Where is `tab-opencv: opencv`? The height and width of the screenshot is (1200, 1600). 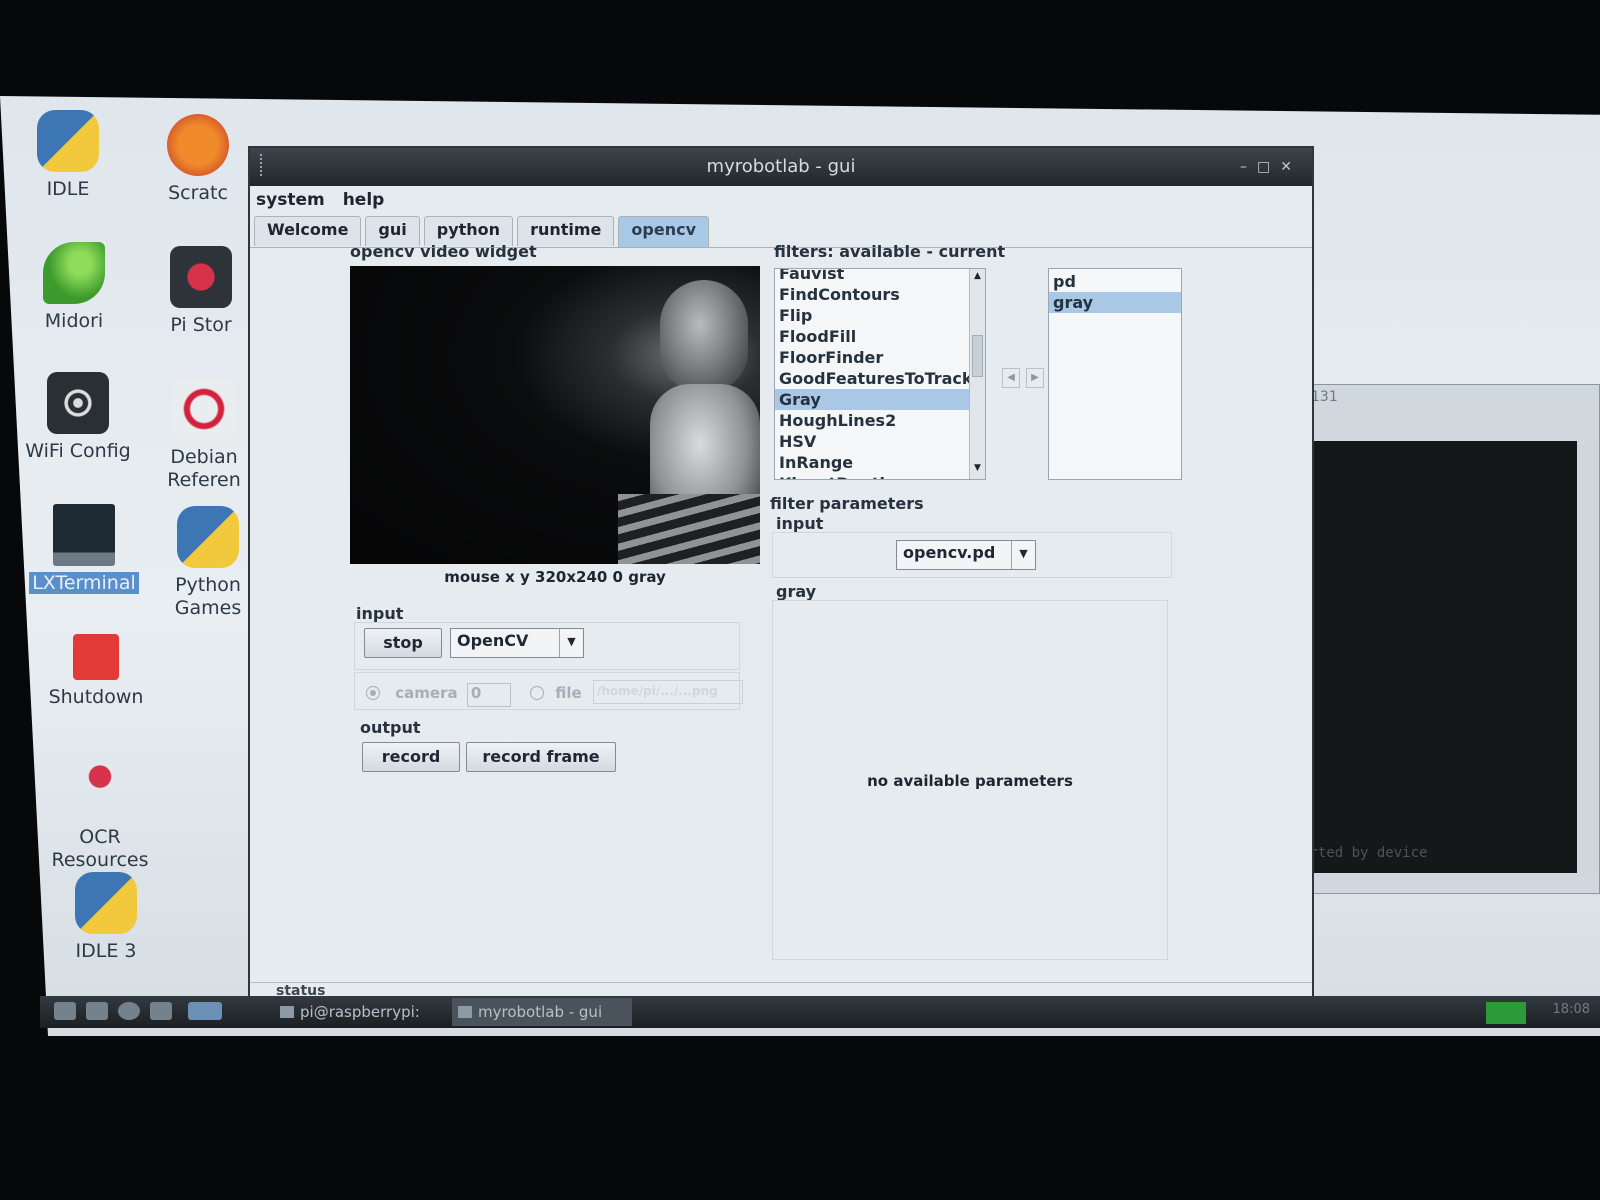 tab-opencv: opencv is located at coordinates (663, 232).